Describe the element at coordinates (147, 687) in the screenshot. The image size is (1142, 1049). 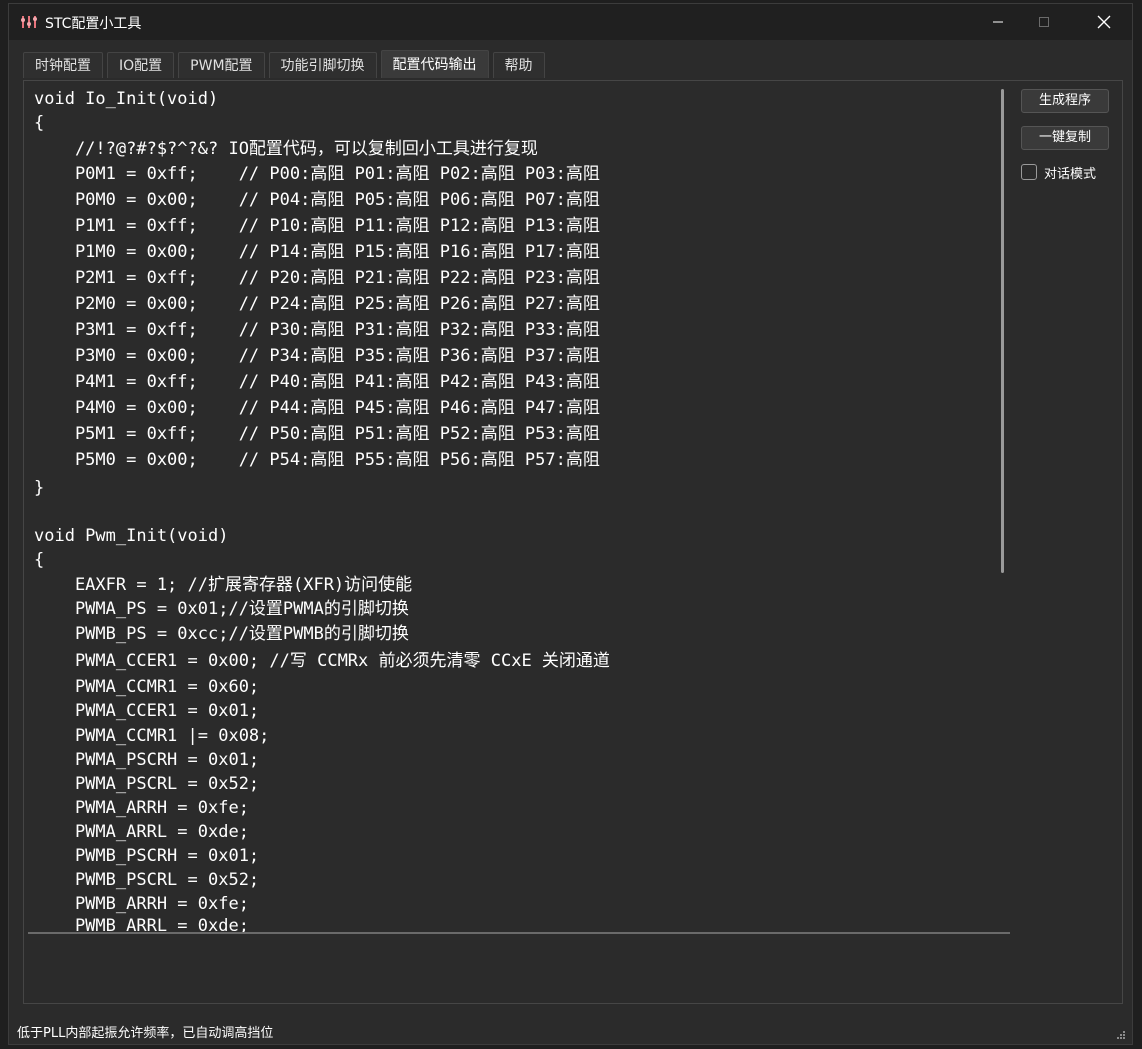
I see `code-line: PWMA_CCMR1 = 0x60;` at that location.